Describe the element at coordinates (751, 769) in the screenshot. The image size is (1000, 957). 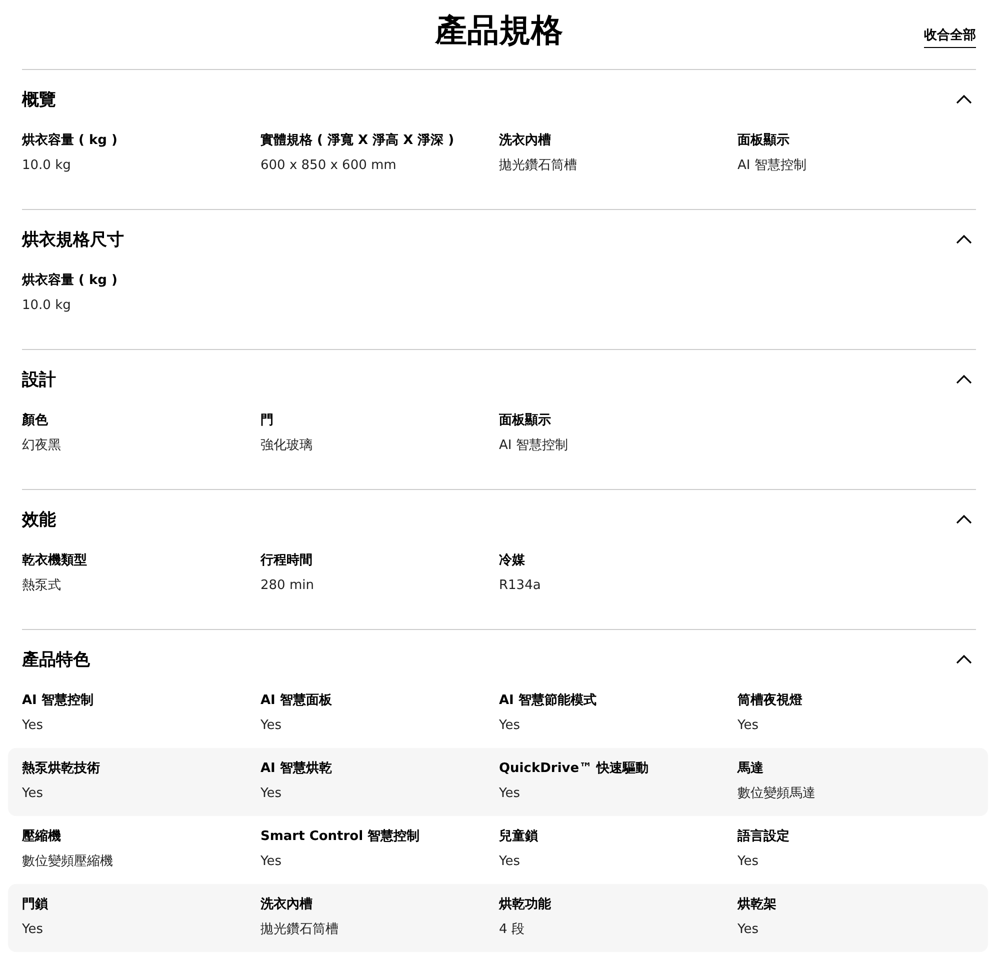
I see `spec-label: 馬達` at that location.